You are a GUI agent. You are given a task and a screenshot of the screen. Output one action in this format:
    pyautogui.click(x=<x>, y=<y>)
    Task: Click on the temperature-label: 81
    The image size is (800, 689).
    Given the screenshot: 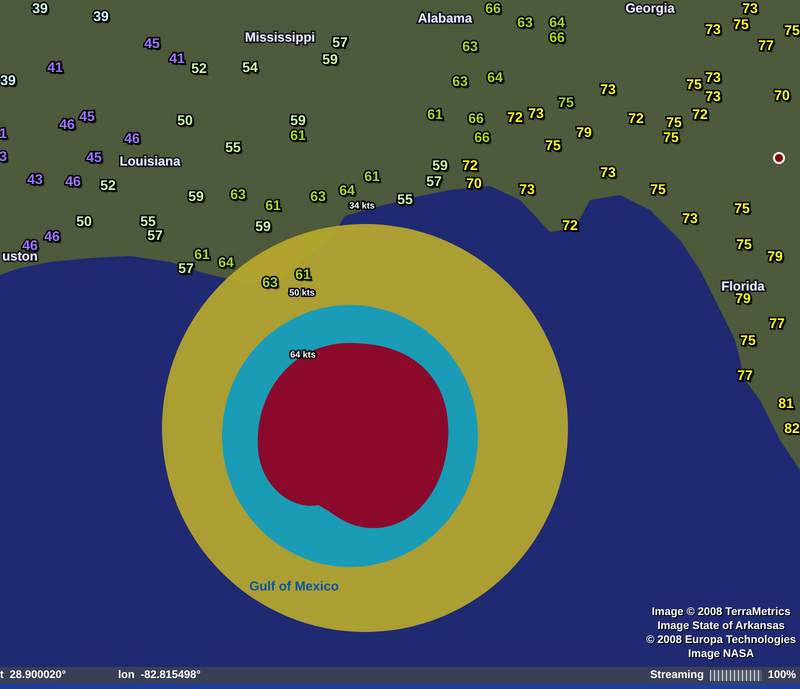 What is the action you would take?
    pyautogui.click(x=786, y=403)
    